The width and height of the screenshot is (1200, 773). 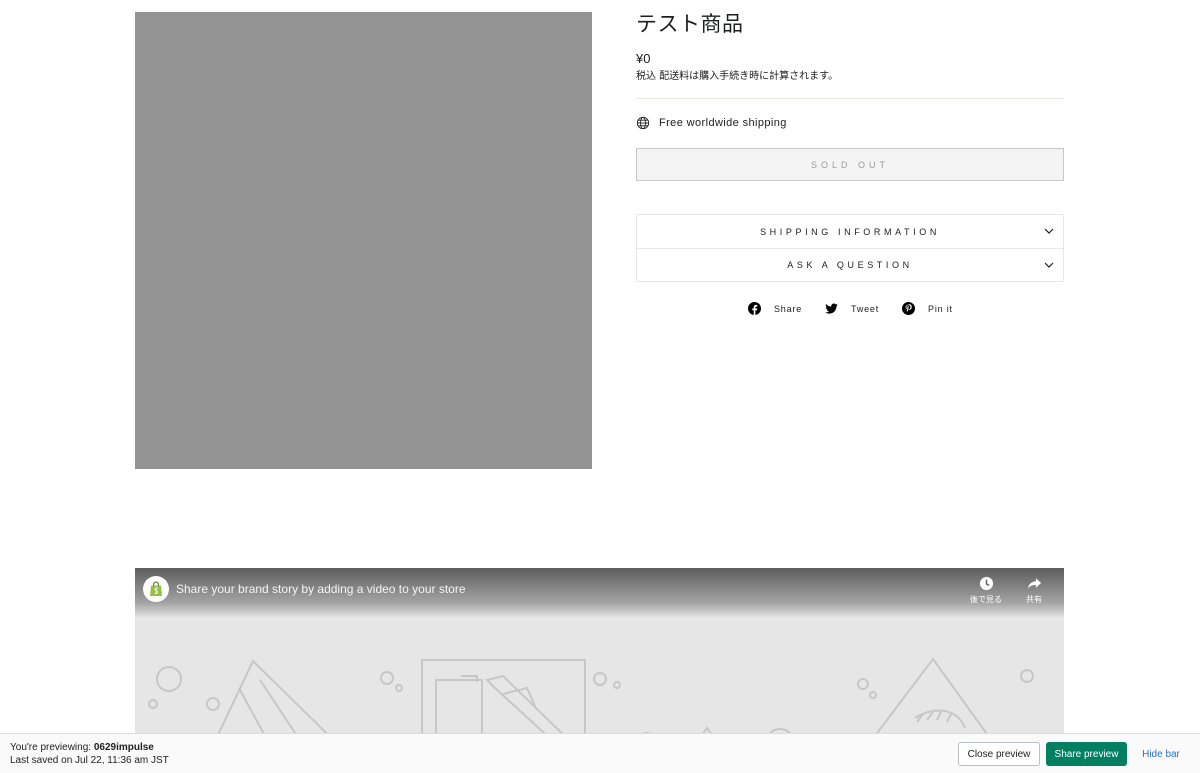 I want to click on shopify-logo, so click(x=156, y=589).